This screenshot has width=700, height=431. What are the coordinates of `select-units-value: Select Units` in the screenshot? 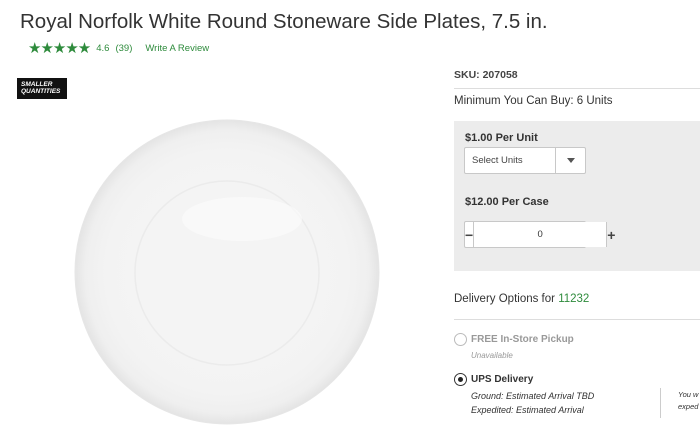 It's located at (497, 160).